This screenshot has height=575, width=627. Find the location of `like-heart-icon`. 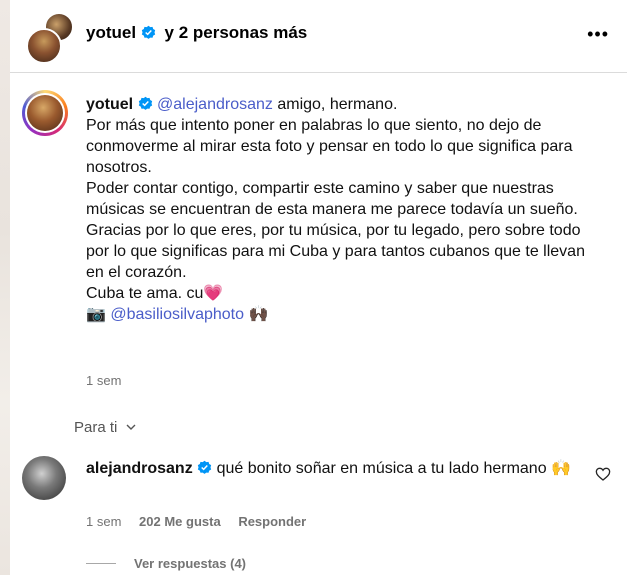

like-heart-icon is located at coordinates (603, 474).